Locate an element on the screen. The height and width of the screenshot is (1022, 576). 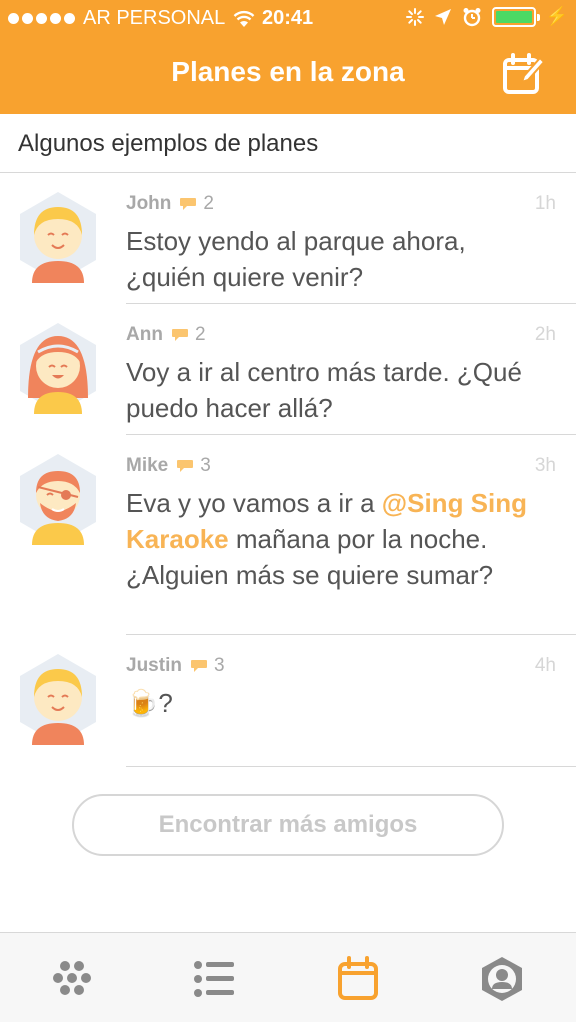
post-meta: Mike 3 is located at coordinates (168, 466).